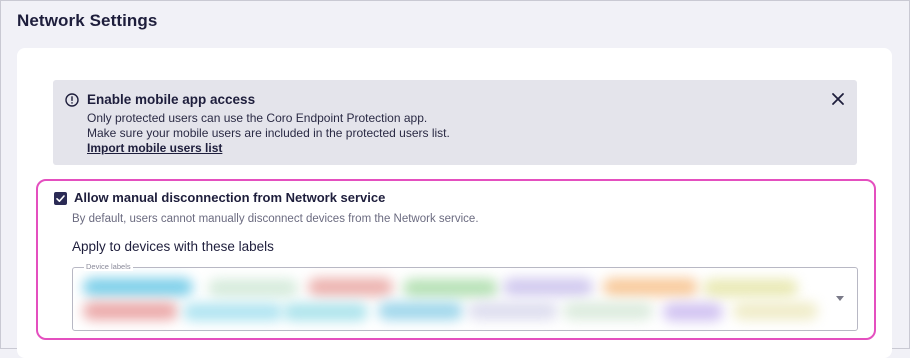  I want to click on info-icon, so click(72, 100).